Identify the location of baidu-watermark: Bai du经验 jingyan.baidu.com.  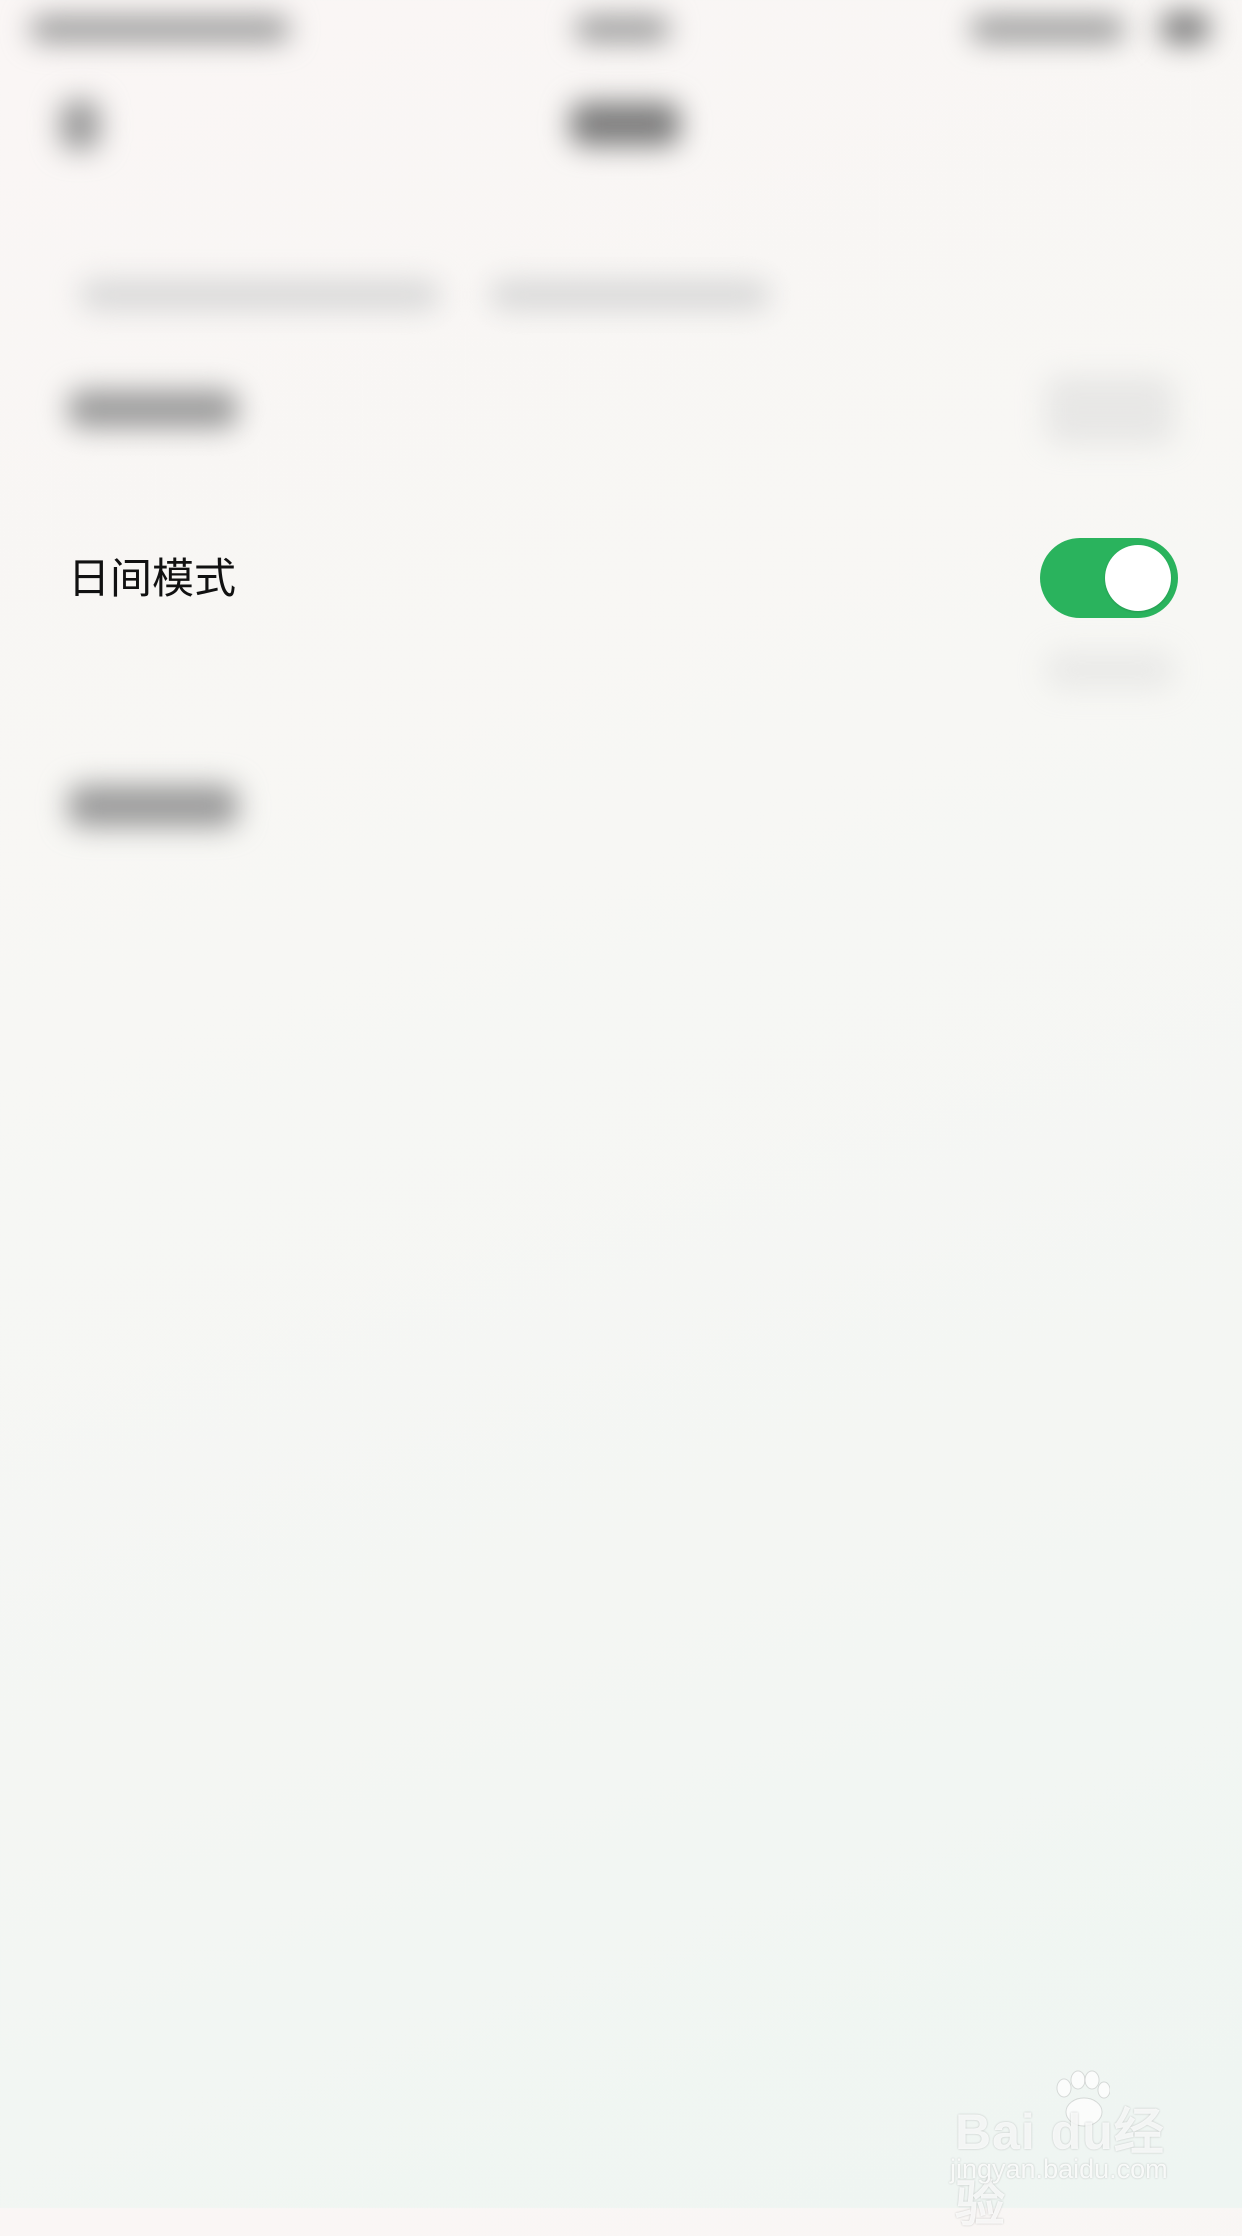
(1075, 2151).